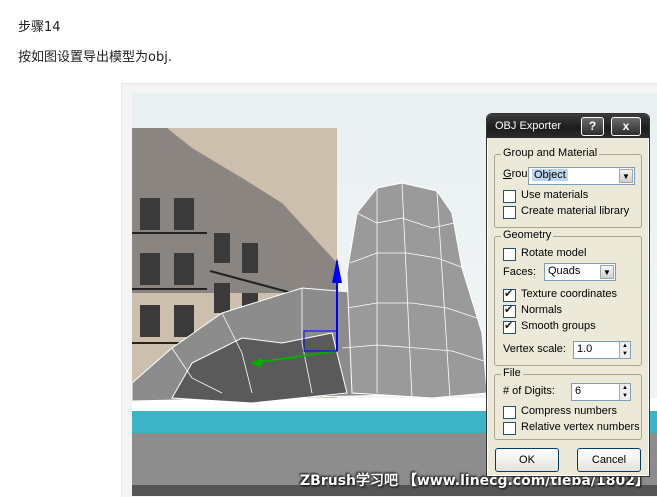 The height and width of the screenshot is (497, 657). Describe the element at coordinates (541, 310) in the screenshot. I see `normals-label: Normals` at that location.